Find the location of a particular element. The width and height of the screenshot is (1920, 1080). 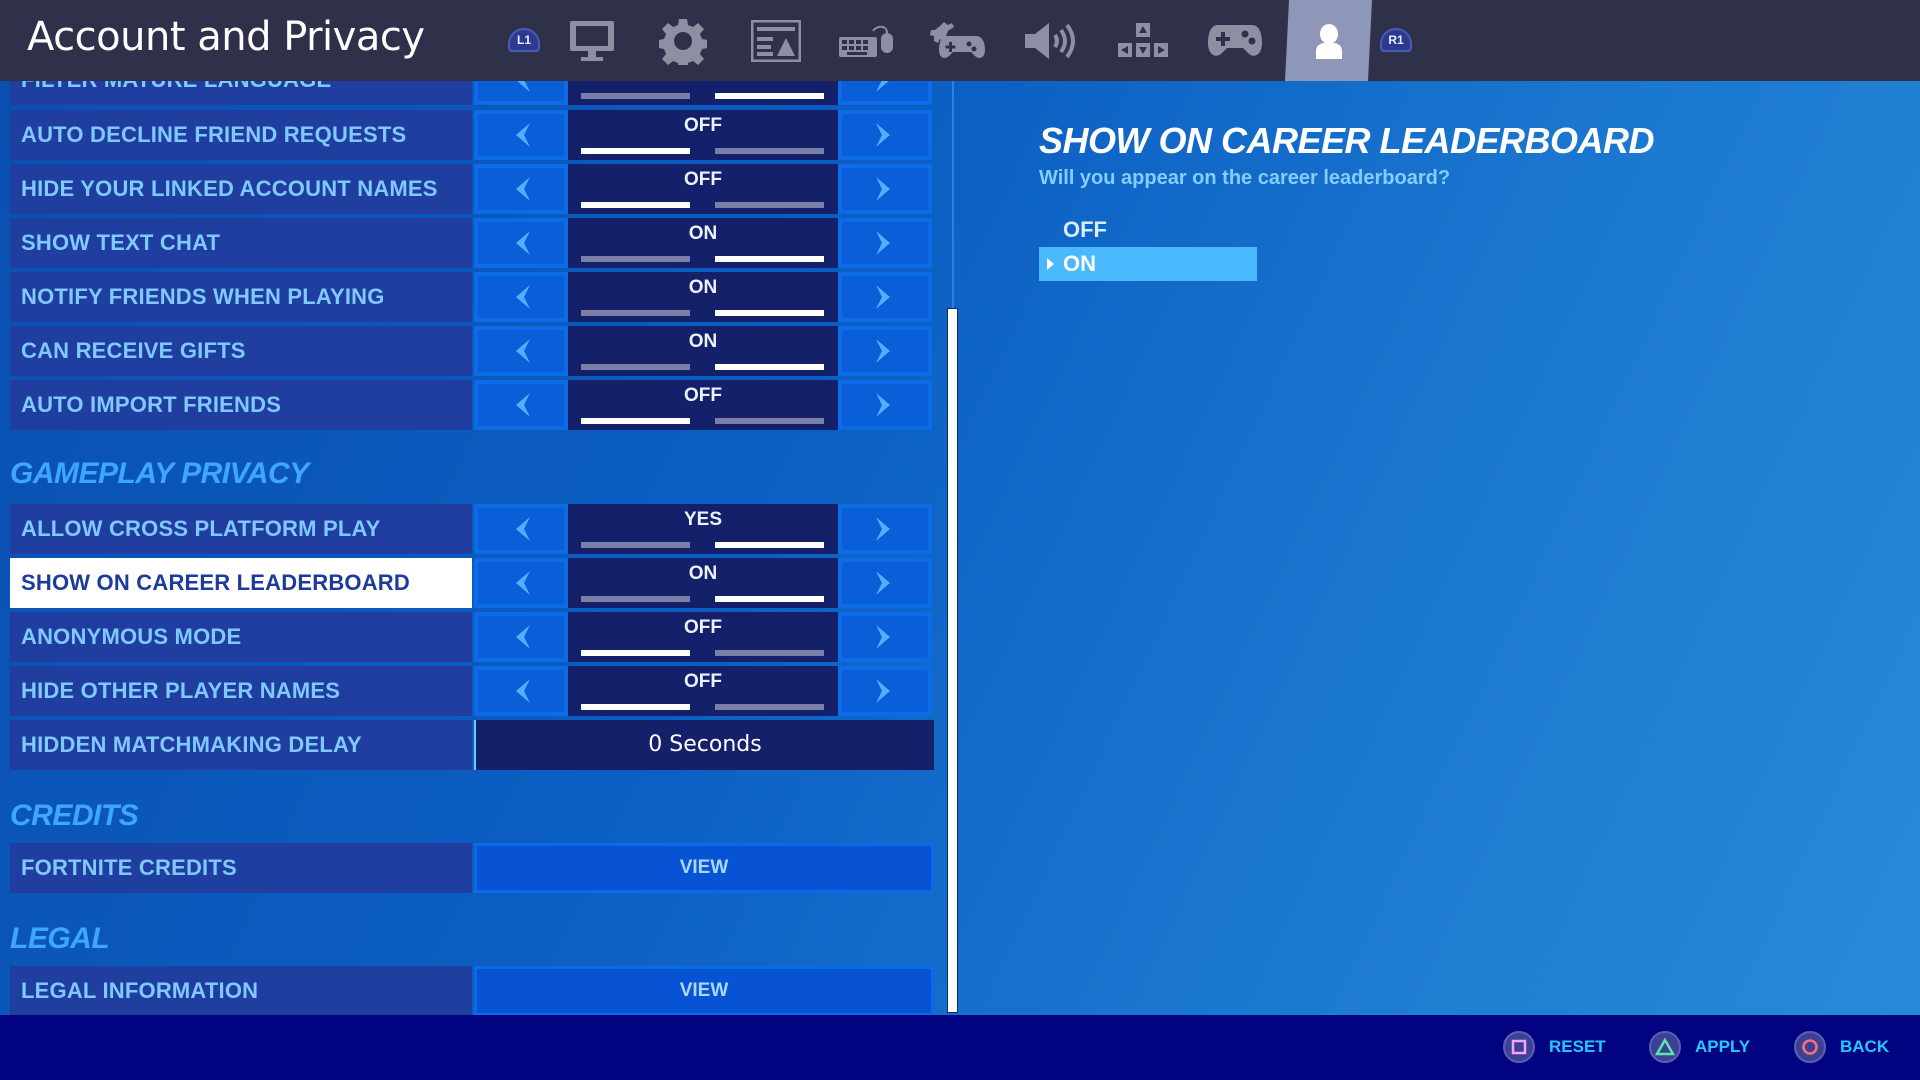

setting-label: HIDE YOUR LINKED ACCOUNT NAMES is located at coordinates (241, 189).